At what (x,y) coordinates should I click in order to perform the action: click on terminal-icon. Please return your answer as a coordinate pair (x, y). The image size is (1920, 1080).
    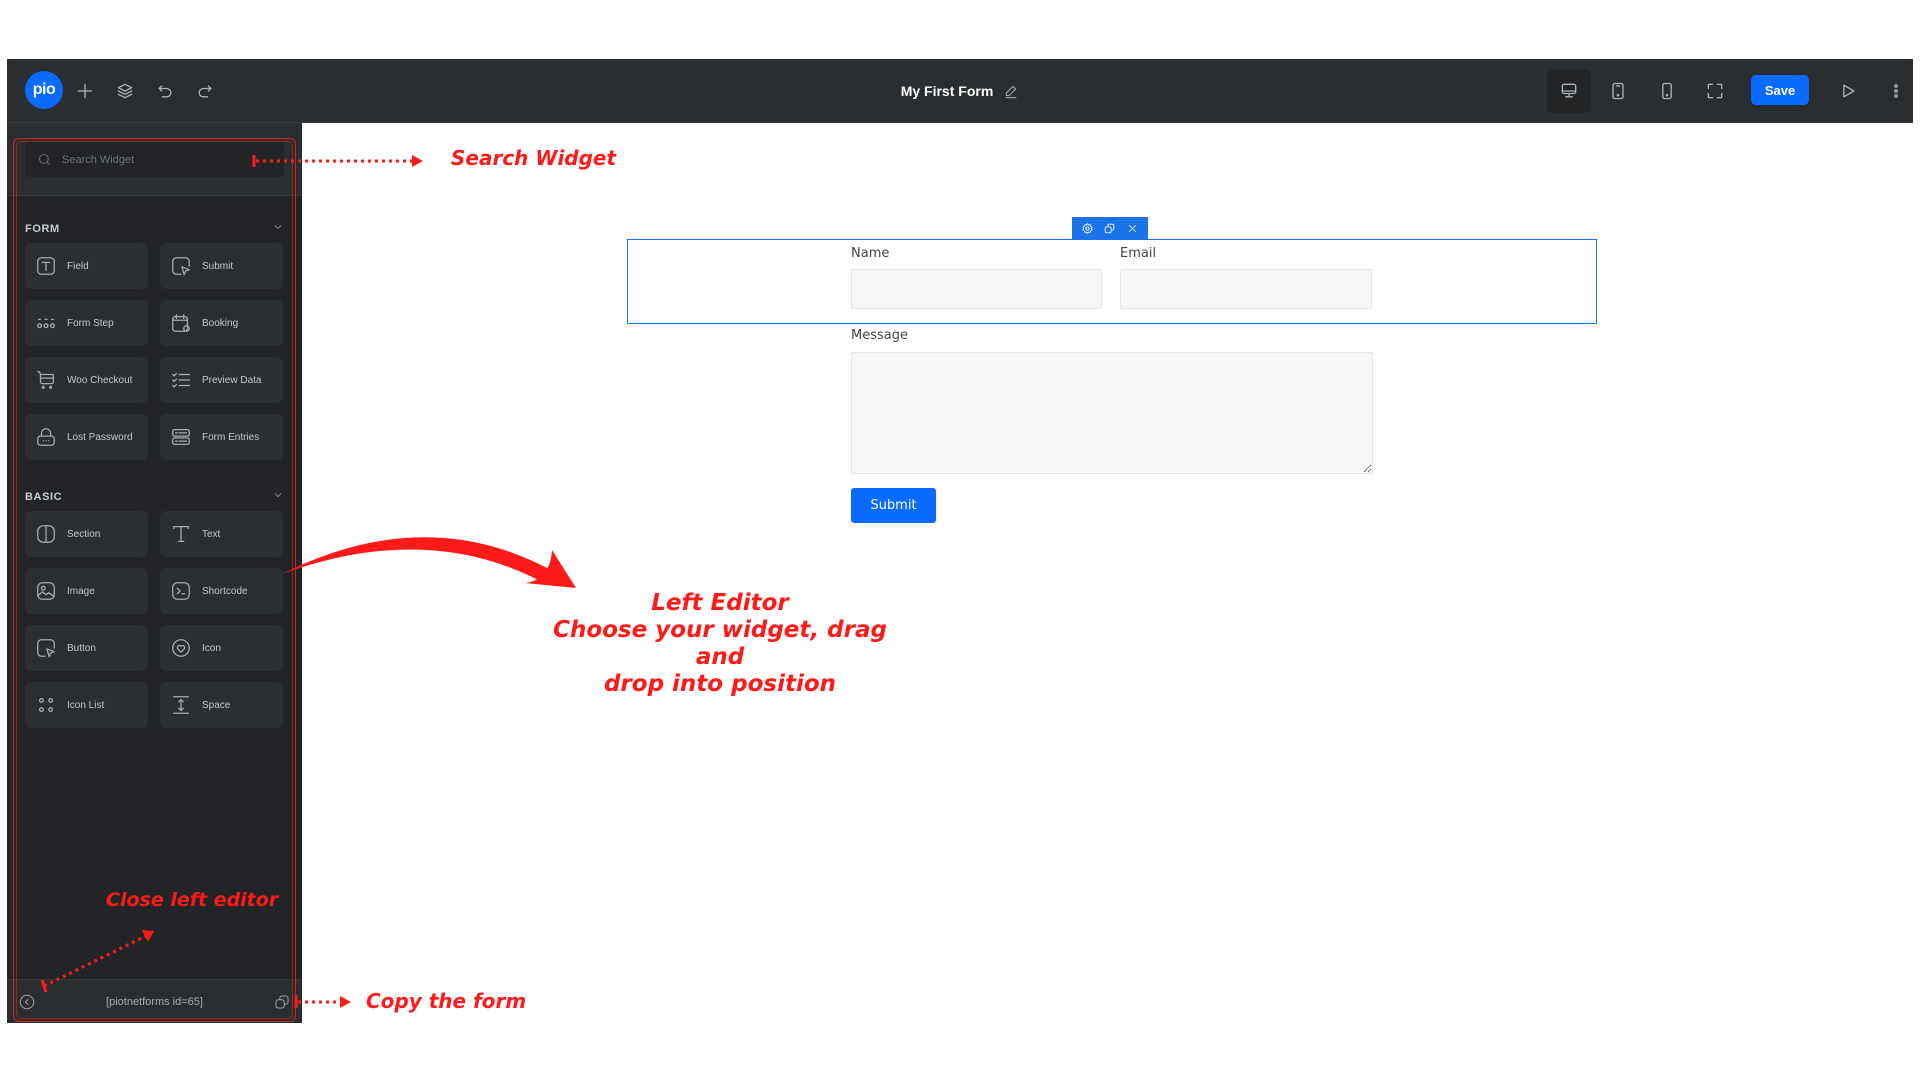
    Looking at the image, I should click on (181, 591).